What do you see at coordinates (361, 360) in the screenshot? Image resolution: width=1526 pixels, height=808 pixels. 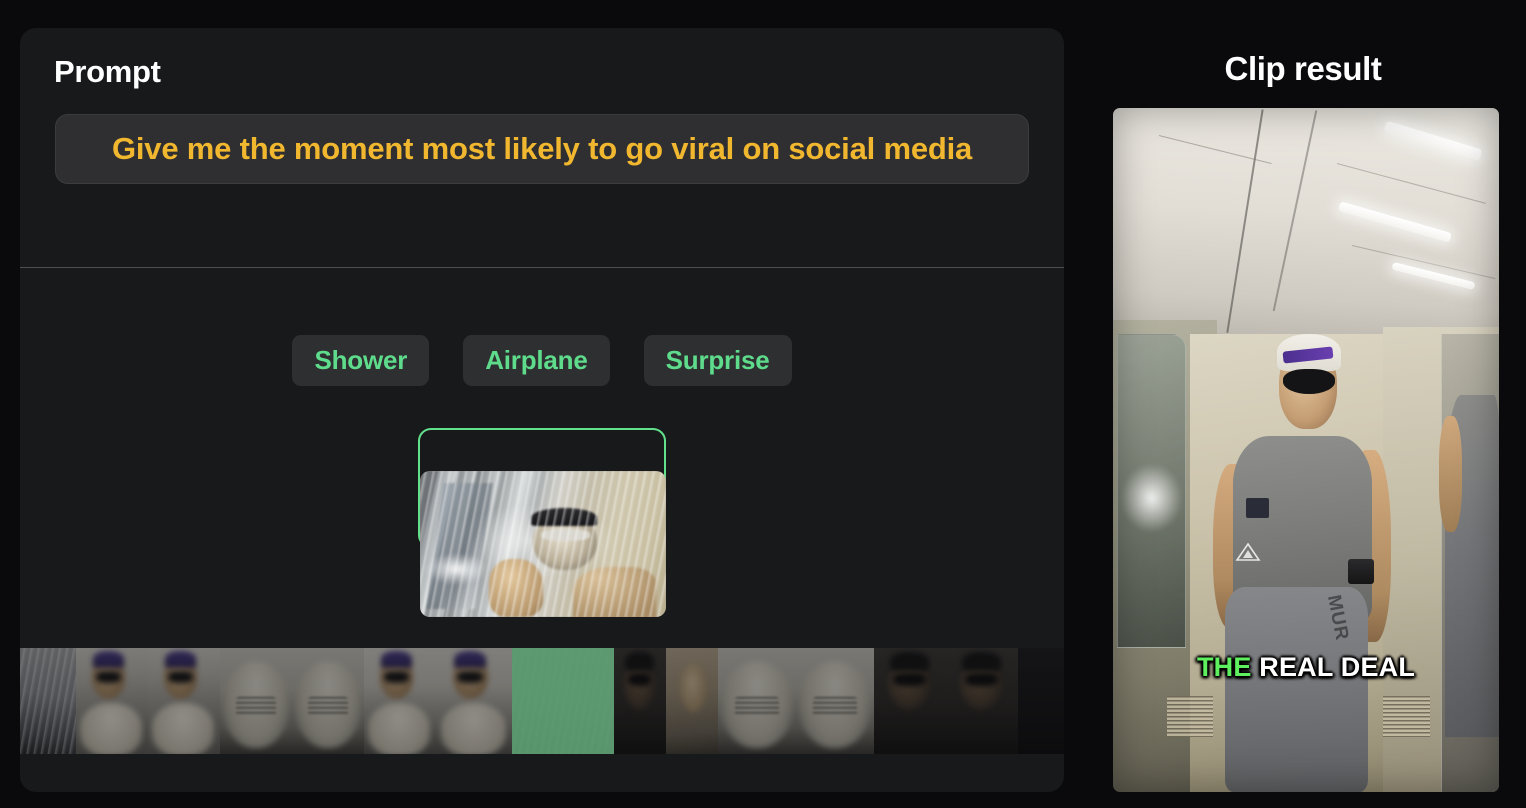 I see `chip-shower: Shower` at bounding box center [361, 360].